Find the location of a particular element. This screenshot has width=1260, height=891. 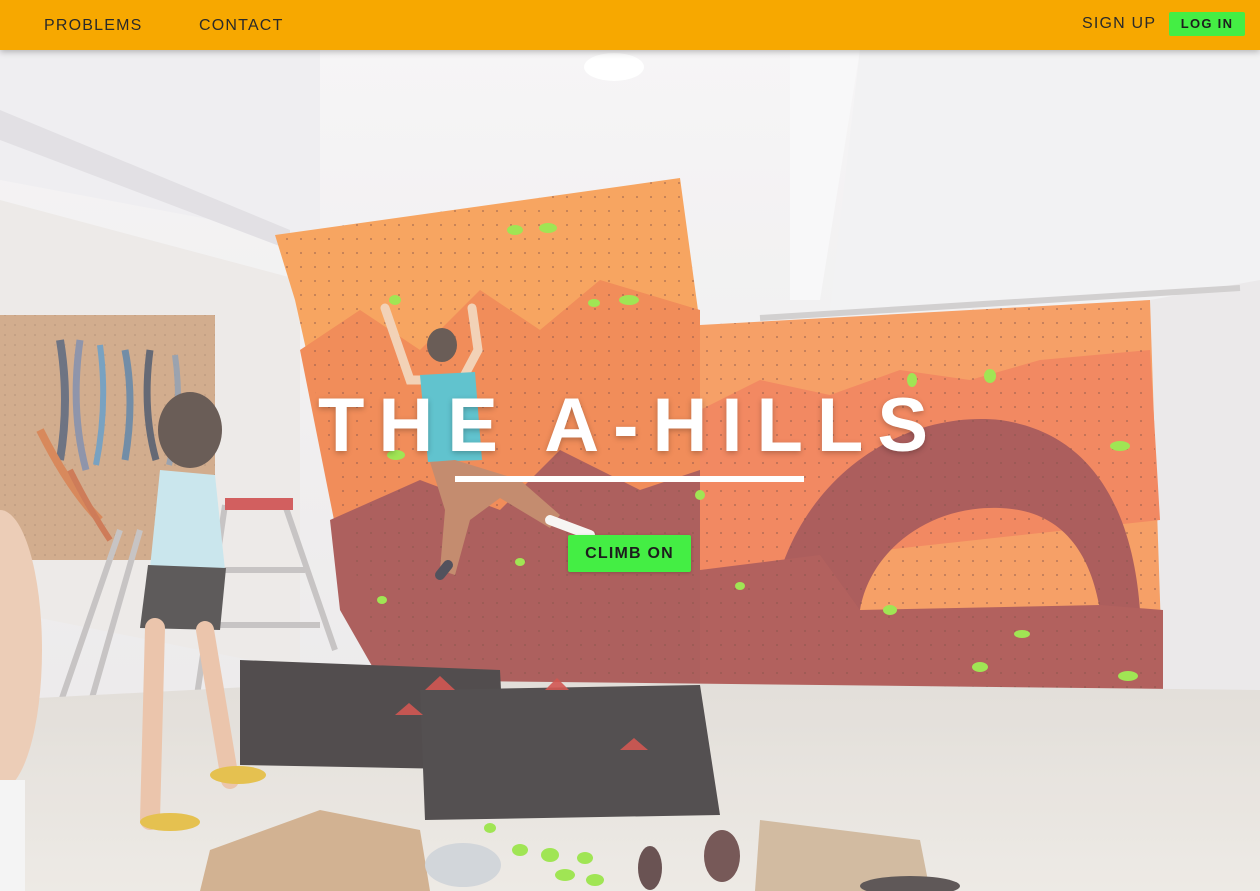

hero-title-underline is located at coordinates (629, 479).